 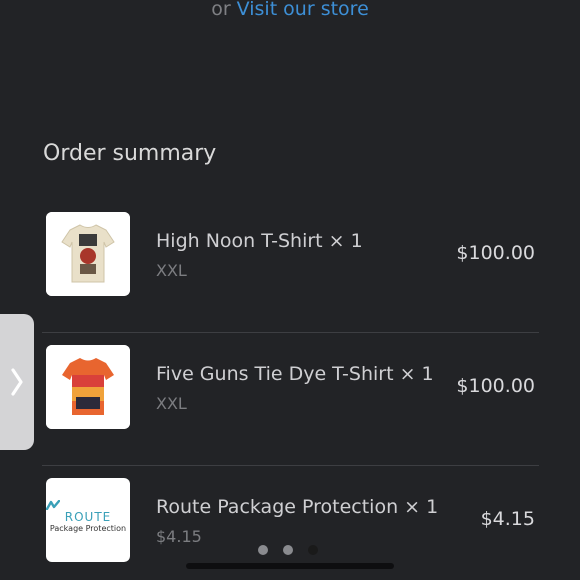 What do you see at coordinates (88, 528) in the screenshot?
I see `route-caption: Package Protection` at bounding box center [88, 528].